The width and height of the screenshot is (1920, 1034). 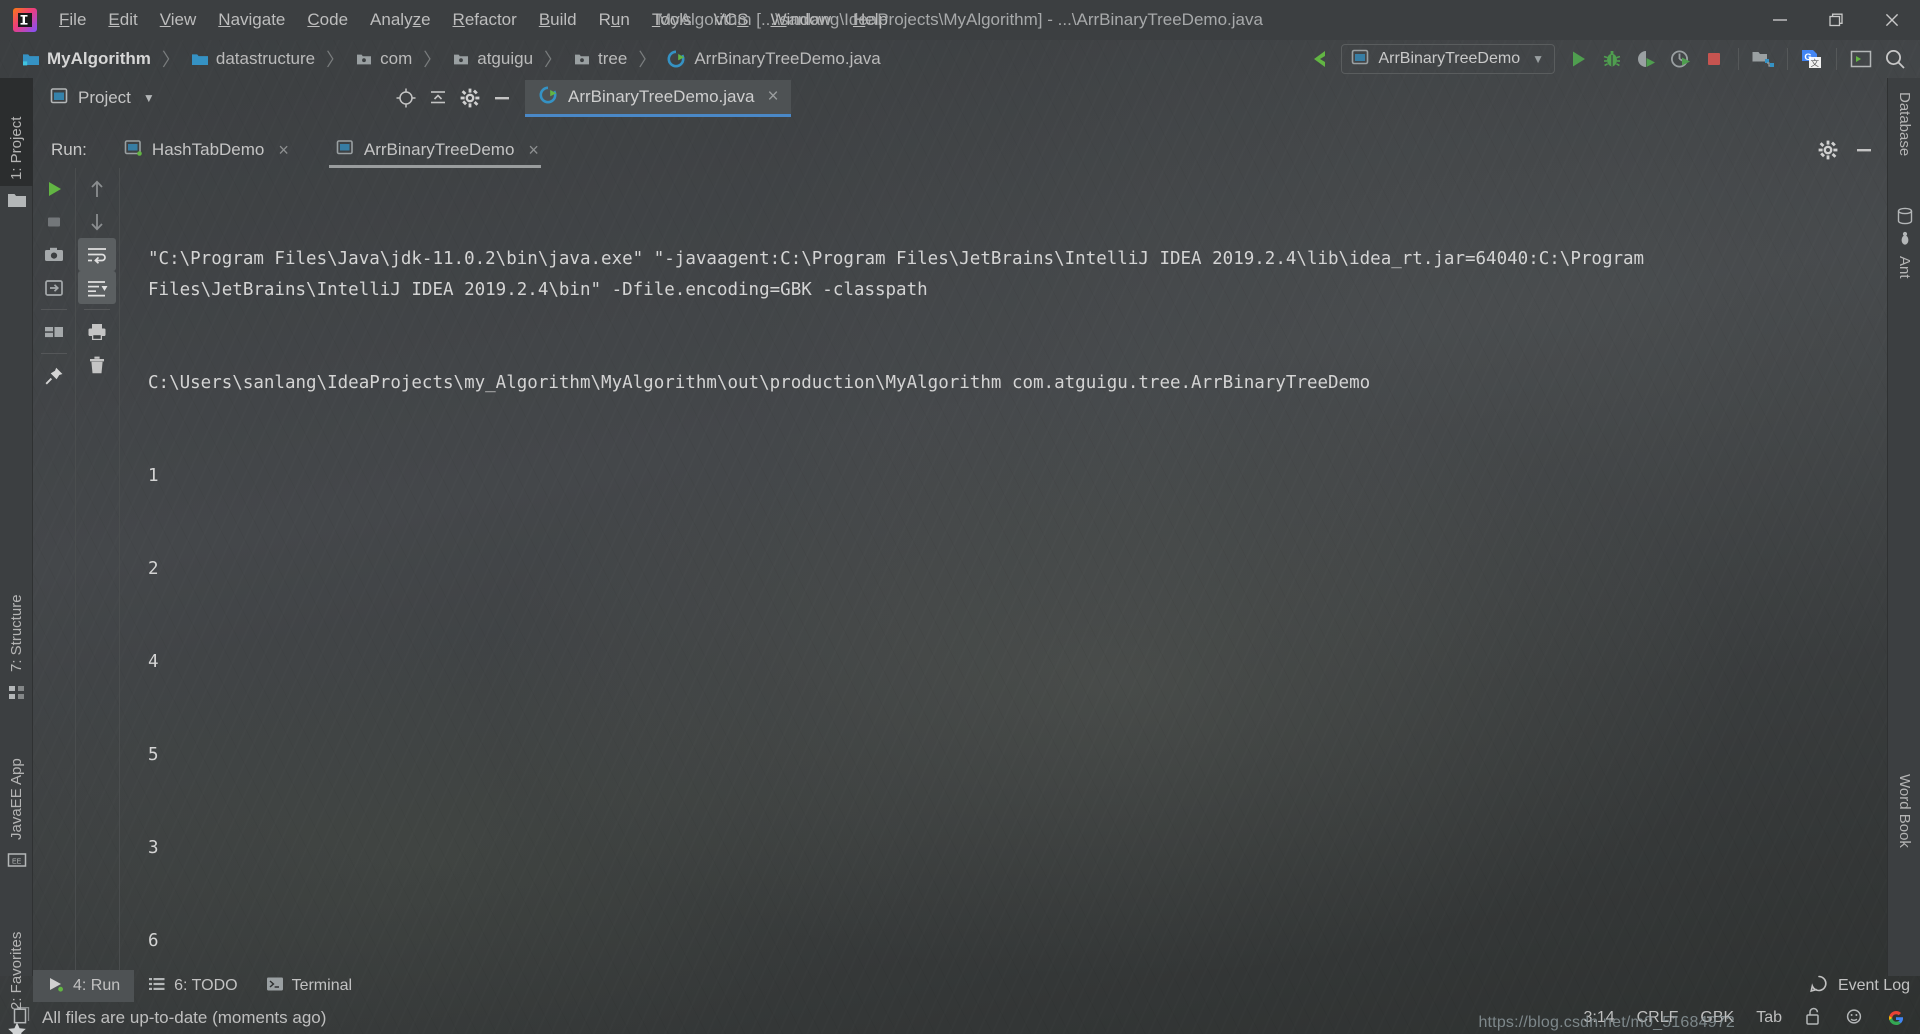 What do you see at coordinates (59, 98) in the screenshot?
I see `project-window-icon` at bounding box center [59, 98].